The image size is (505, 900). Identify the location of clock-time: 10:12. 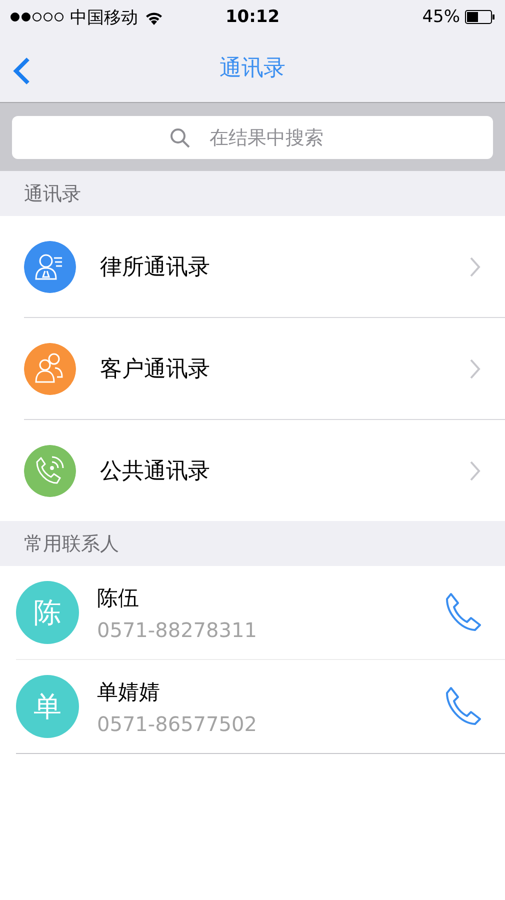
(252, 17).